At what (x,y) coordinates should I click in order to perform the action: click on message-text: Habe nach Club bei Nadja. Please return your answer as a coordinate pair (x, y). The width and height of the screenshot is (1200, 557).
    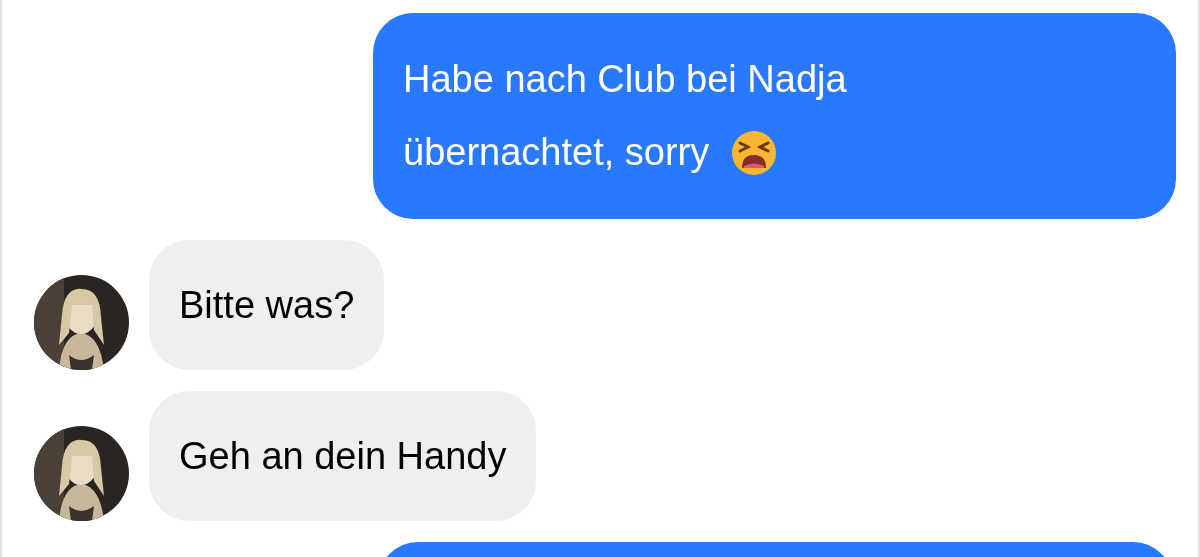
    Looking at the image, I should click on (625, 79).